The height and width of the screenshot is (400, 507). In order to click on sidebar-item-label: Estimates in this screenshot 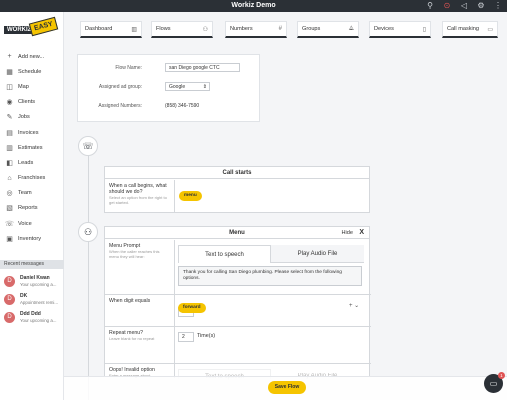, I will do `click(30, 147)`.